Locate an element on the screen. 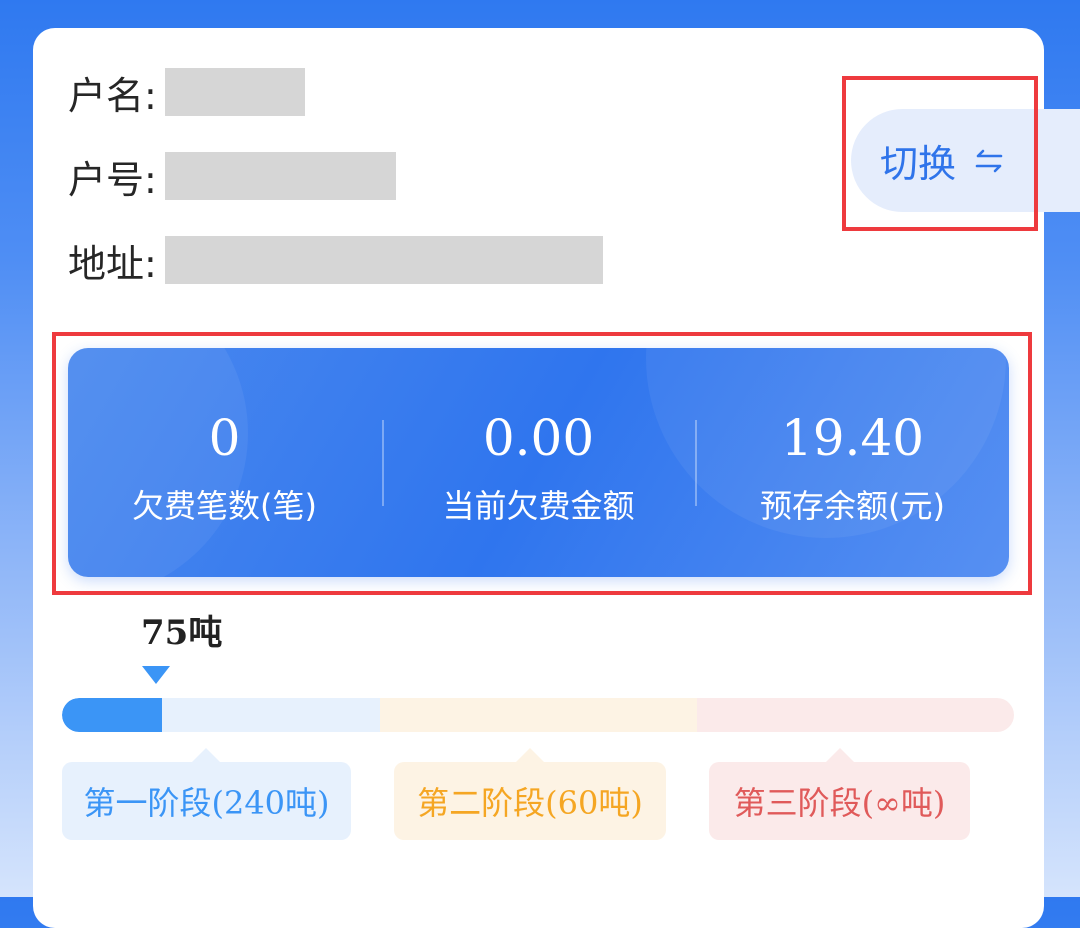 Image resolution: width=1080 pixels, height=928 pixels. account-number-row: 户号: is located at coordinates (232, 176).